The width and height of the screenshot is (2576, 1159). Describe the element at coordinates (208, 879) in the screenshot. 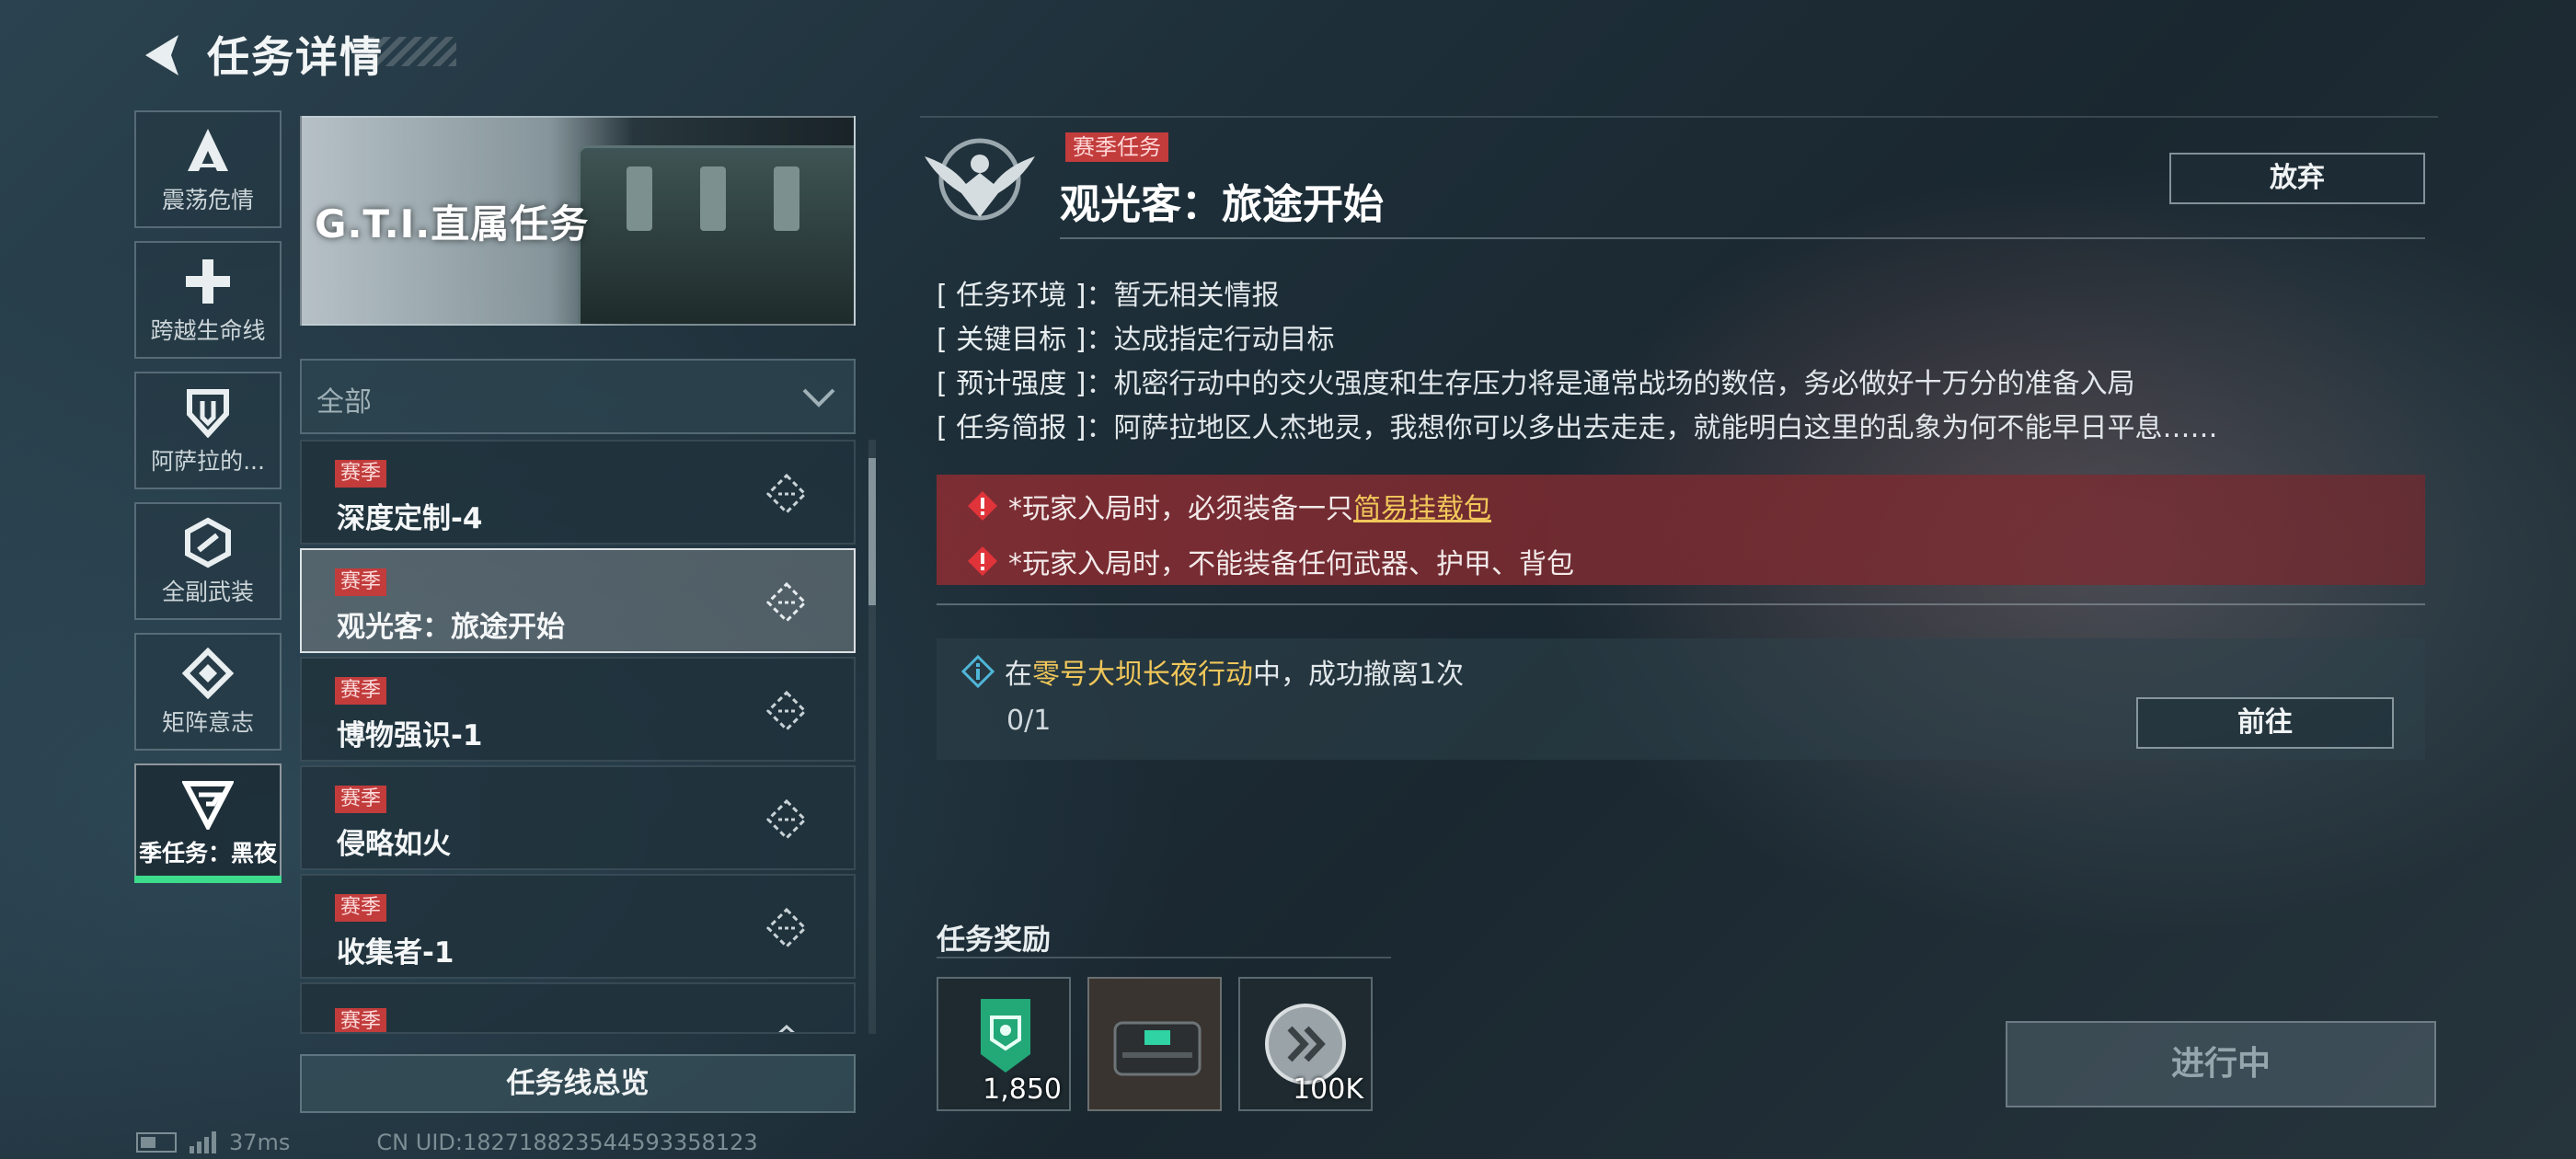

I see `active-indicator` at that location.